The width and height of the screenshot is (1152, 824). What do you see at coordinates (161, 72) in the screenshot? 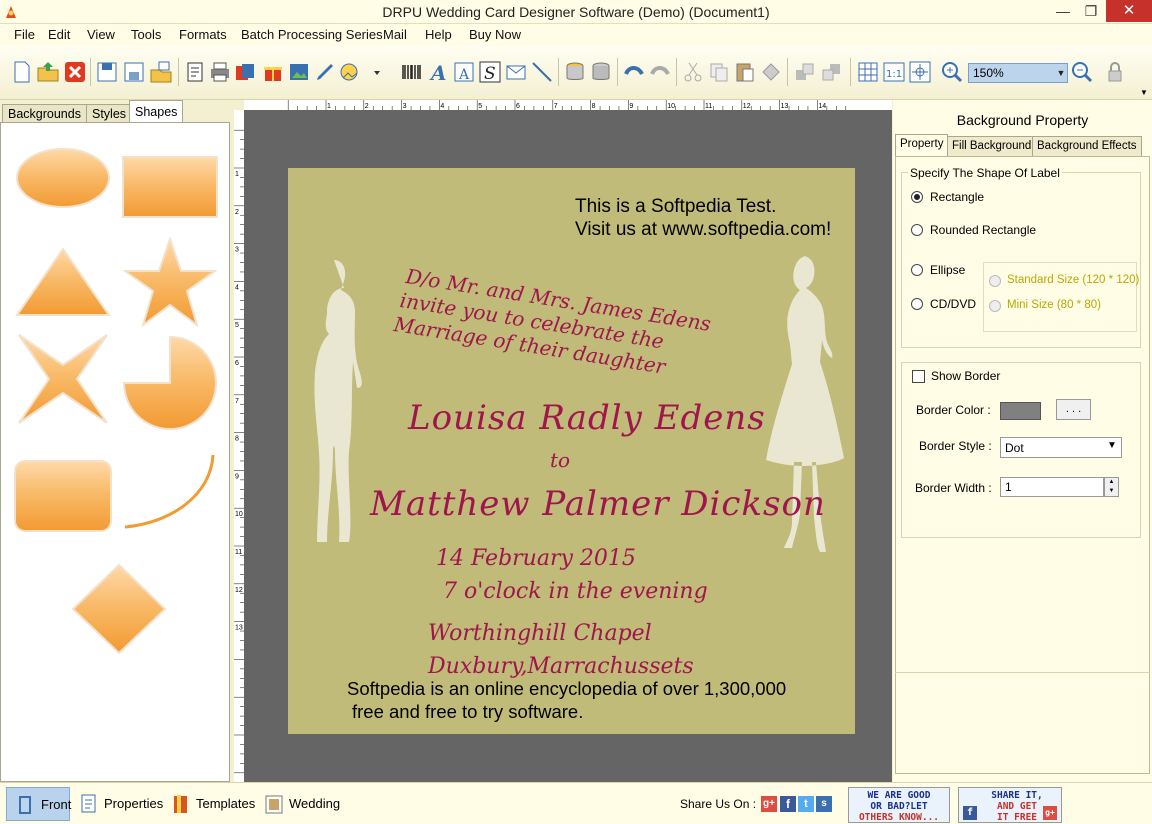
I see `export-icon` at bounding box center [161, 72].